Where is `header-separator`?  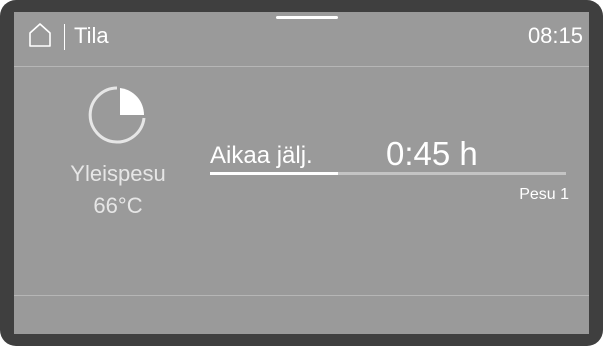
header-separator is located at coordinates (64, 37).